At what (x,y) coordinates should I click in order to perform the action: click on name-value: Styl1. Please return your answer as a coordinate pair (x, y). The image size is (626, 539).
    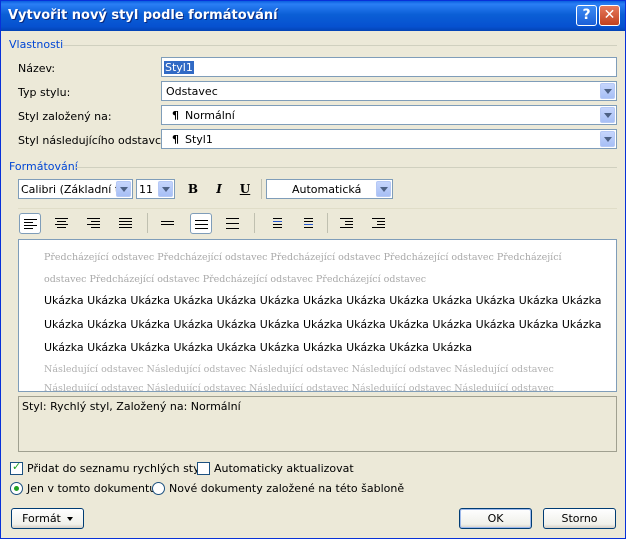
    Looking at the image, I should click on (179, 67).